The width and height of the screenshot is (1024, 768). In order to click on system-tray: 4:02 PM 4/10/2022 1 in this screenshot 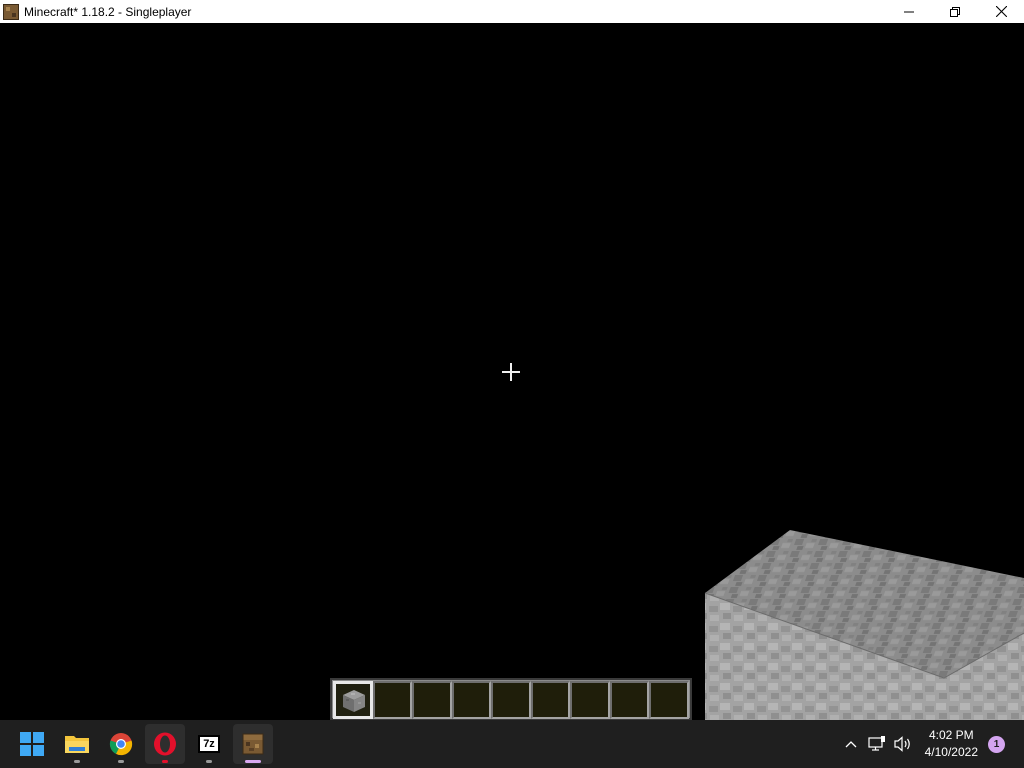, I will do `click(931, 744)`.